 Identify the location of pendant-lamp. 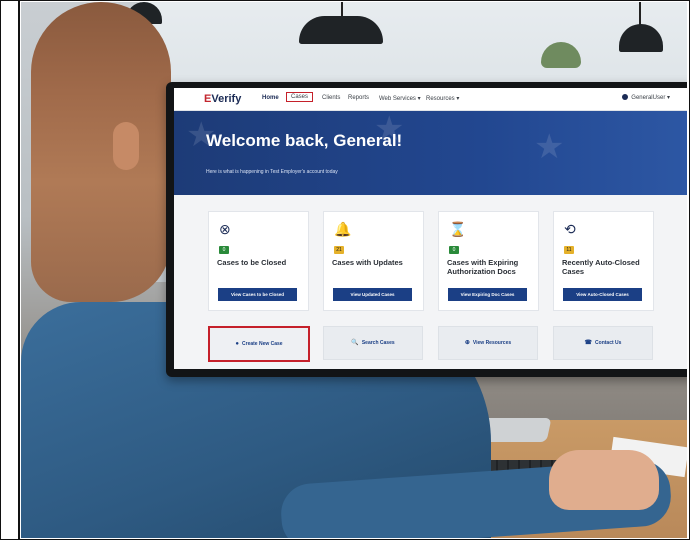
(341, 30).